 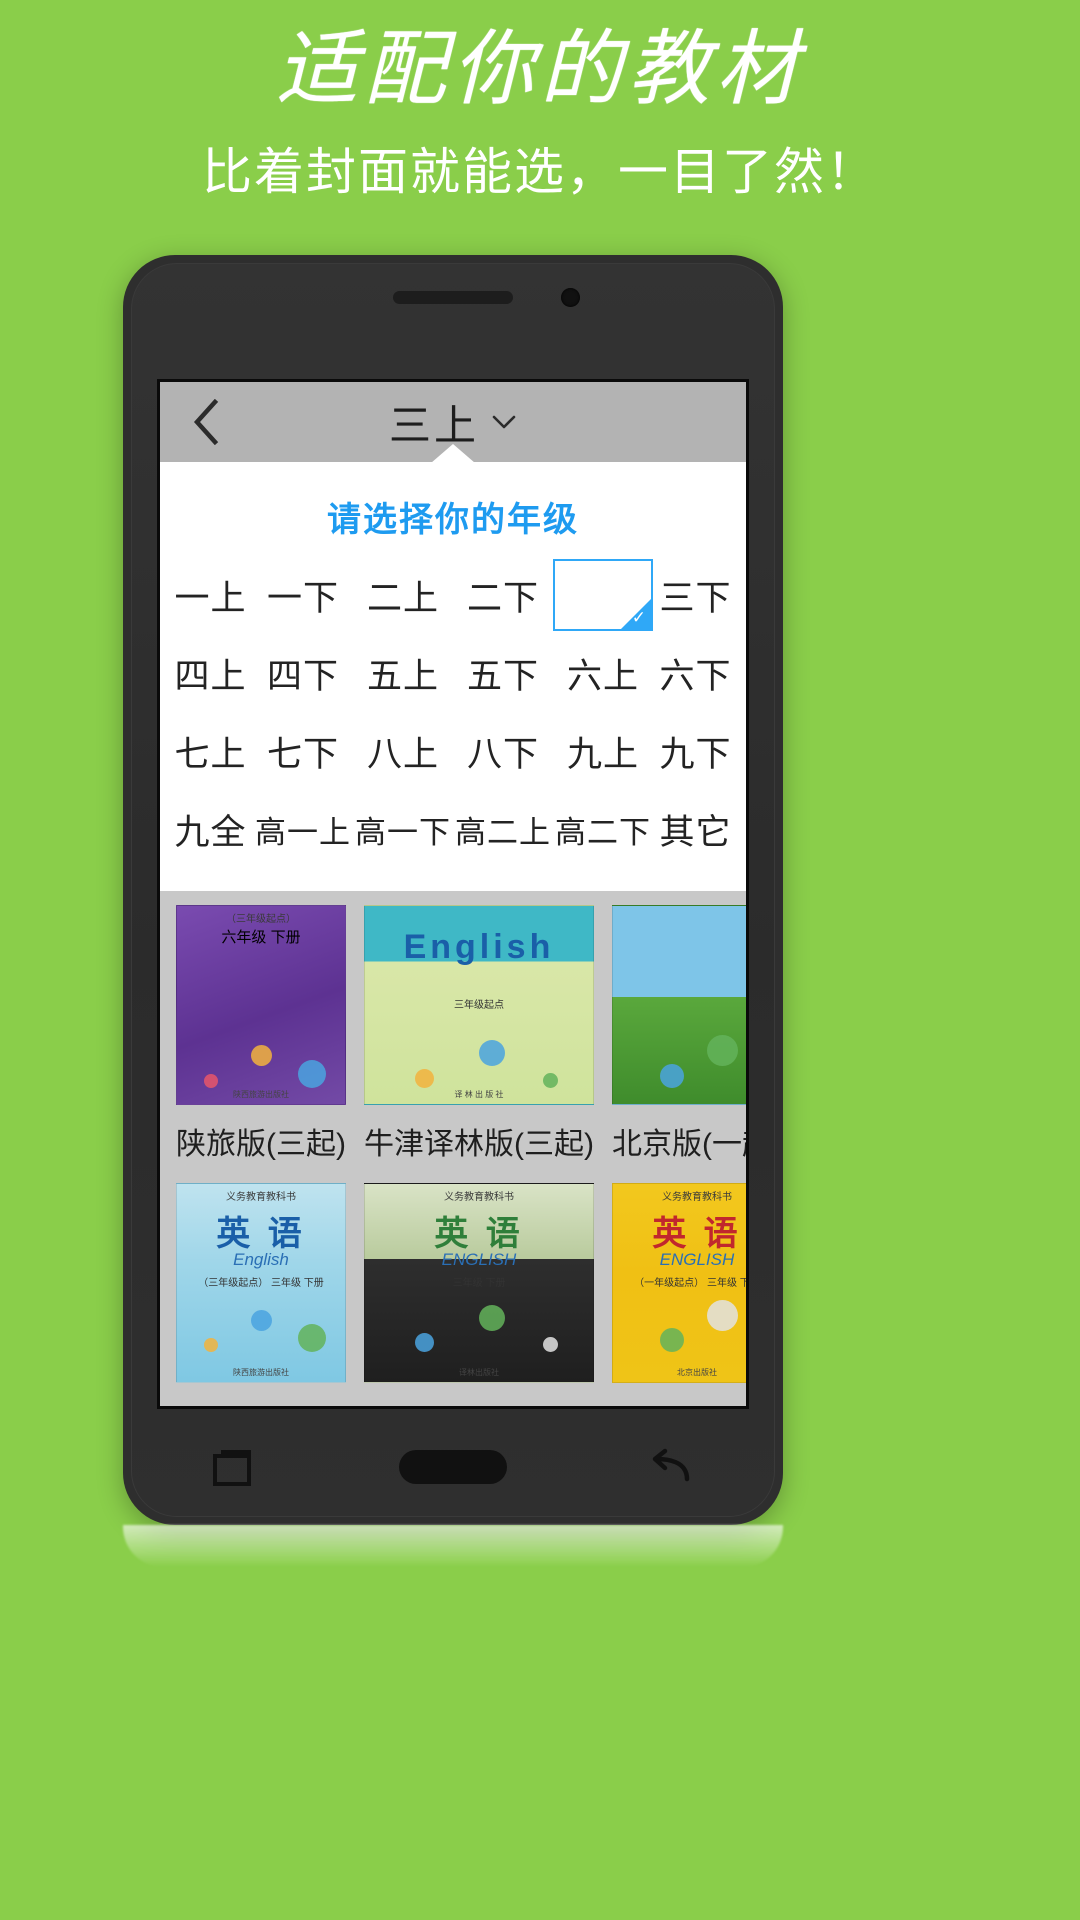 I want to click on textbook-cover, so click(x=678, y=1005).